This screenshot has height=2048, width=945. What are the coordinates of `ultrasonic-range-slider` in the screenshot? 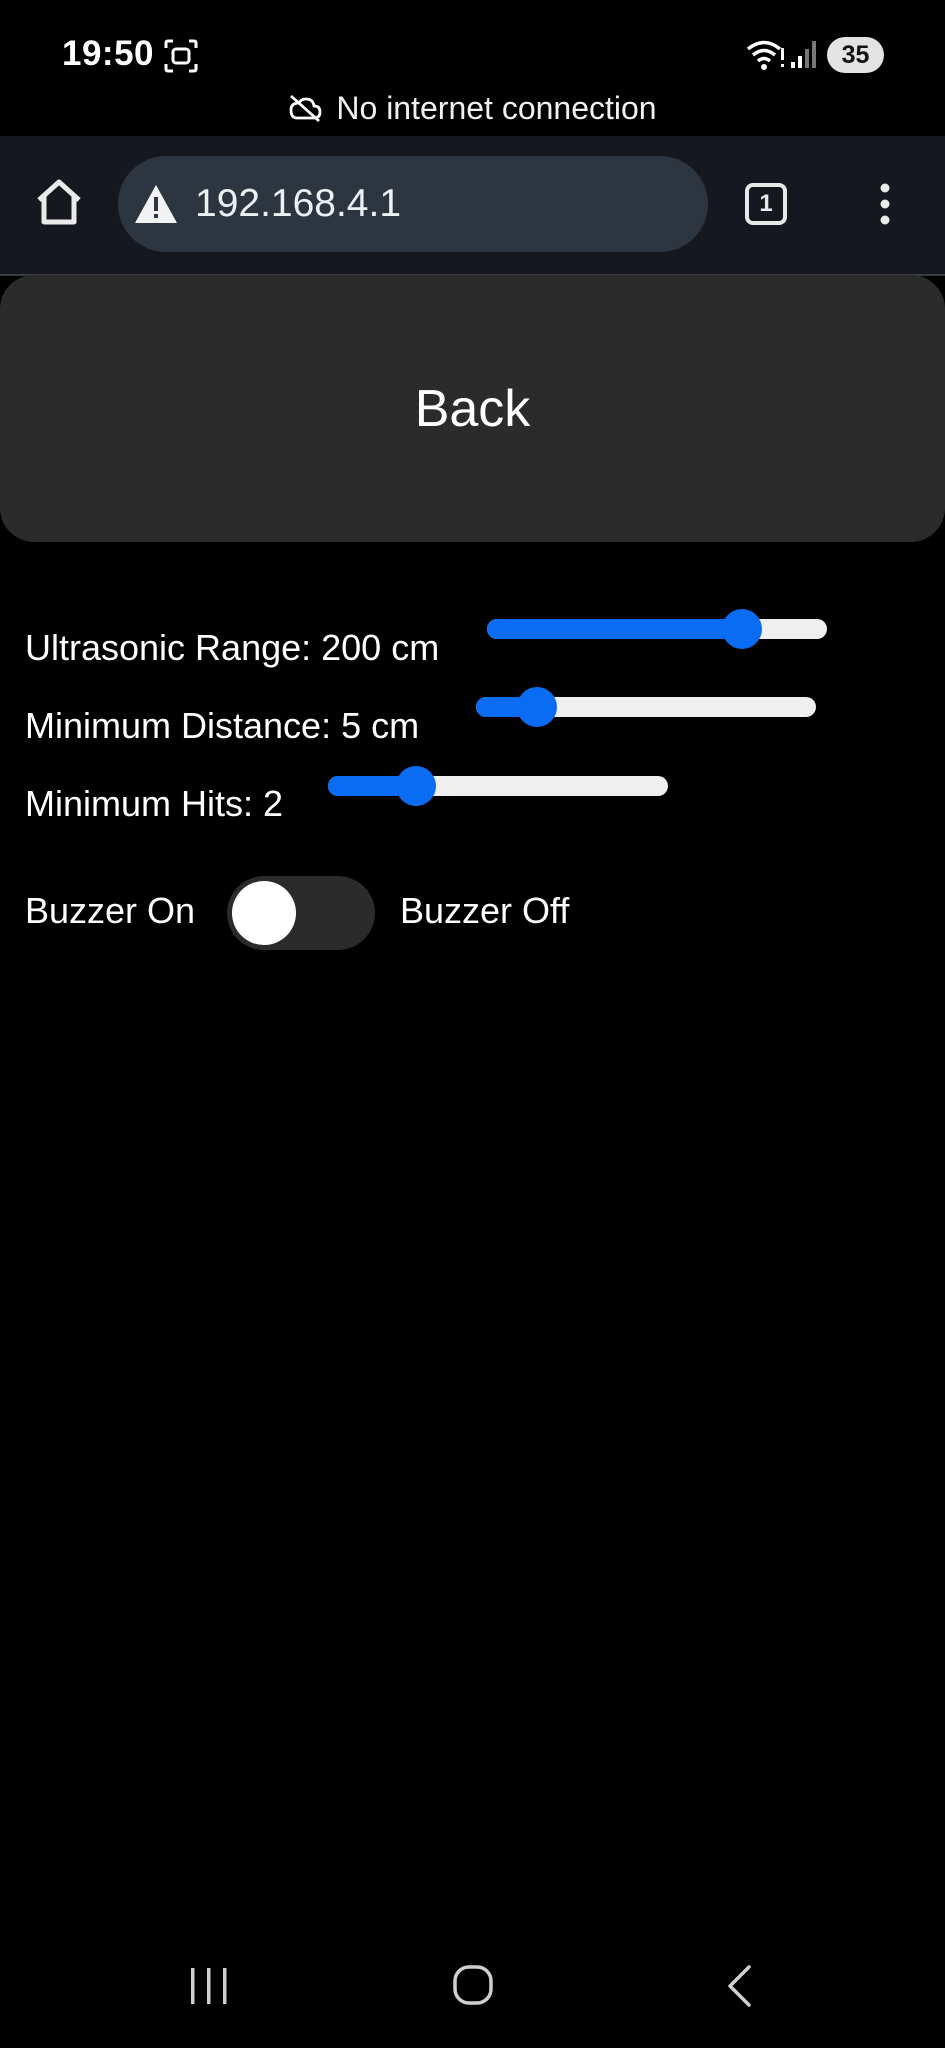 It's located at (657, 629).